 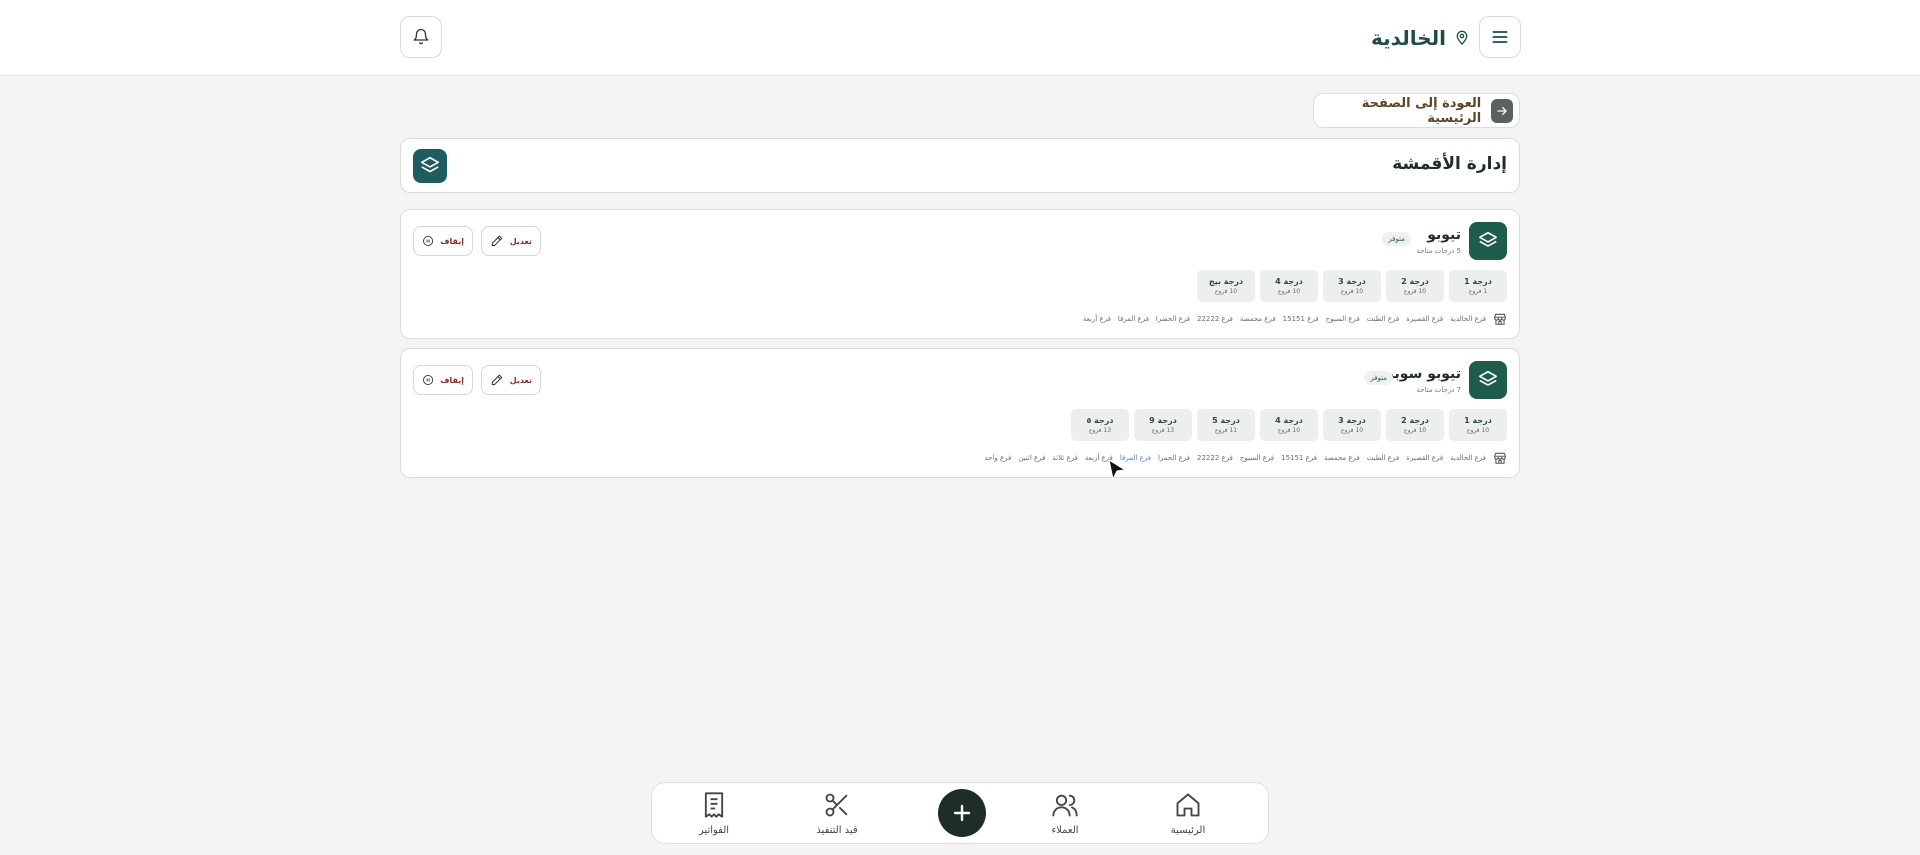 What do you see at coordinates (1300, 319) in the screenshot?
I see `branch-label: فرع 15151` at bounding box center [1300, 319].